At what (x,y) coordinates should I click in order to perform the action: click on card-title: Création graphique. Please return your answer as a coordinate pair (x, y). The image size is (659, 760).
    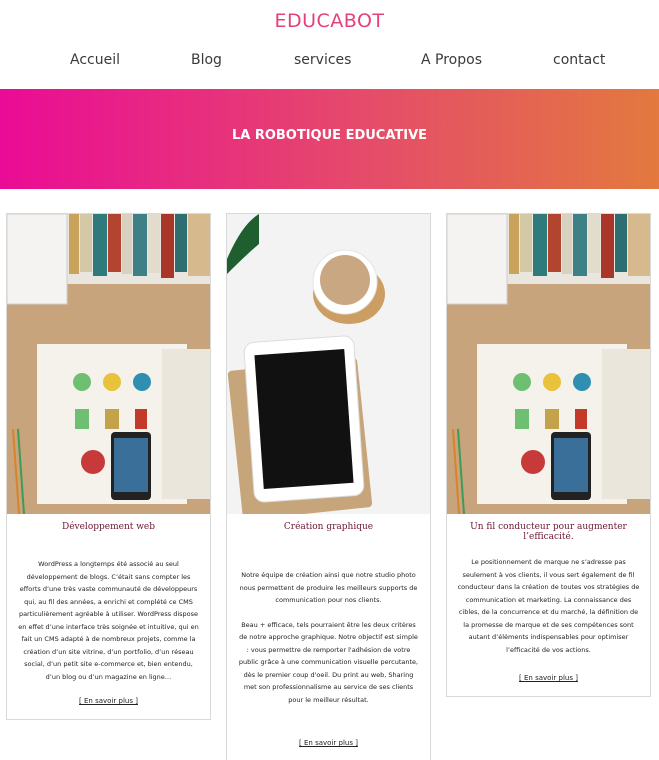
    Looking at the image, I should click on (328, 527).